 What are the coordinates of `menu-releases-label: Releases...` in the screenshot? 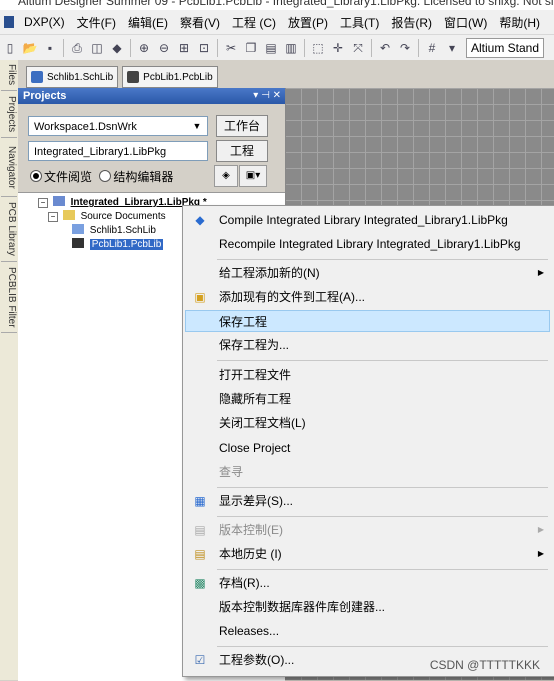 It's located at (249, 631).